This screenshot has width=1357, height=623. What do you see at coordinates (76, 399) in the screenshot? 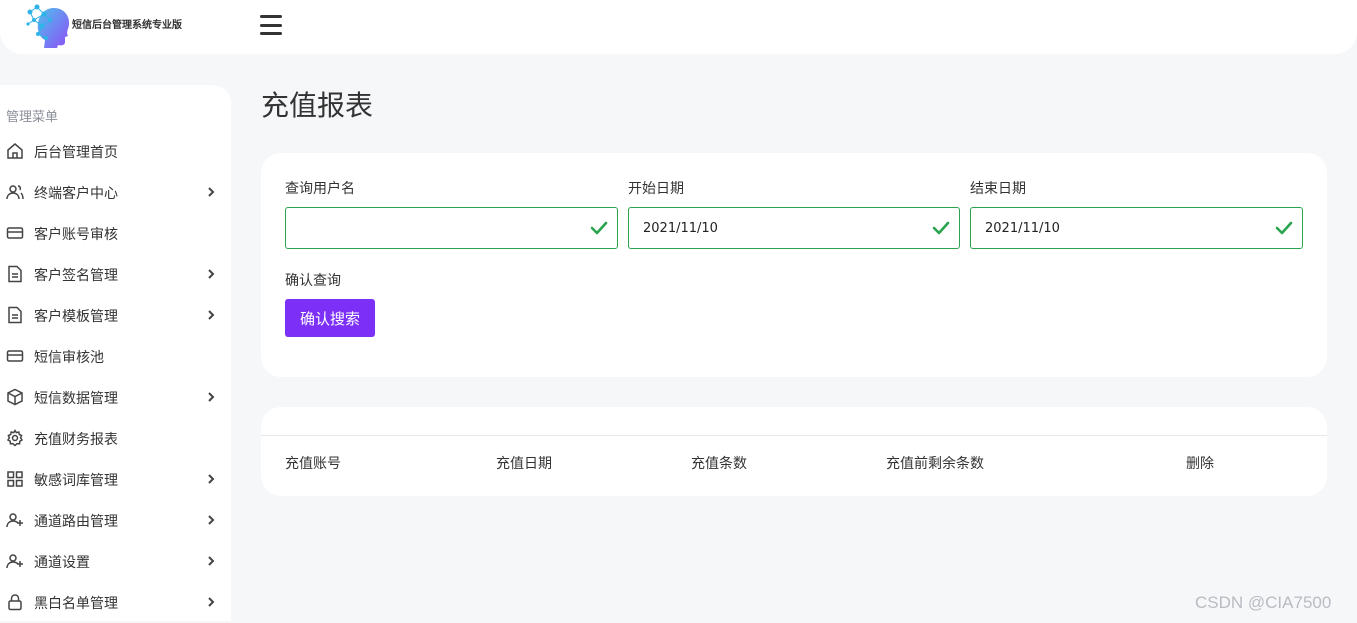
I see `sidebar-item-label: 短信数据管理` at bounding box center [76, 399].